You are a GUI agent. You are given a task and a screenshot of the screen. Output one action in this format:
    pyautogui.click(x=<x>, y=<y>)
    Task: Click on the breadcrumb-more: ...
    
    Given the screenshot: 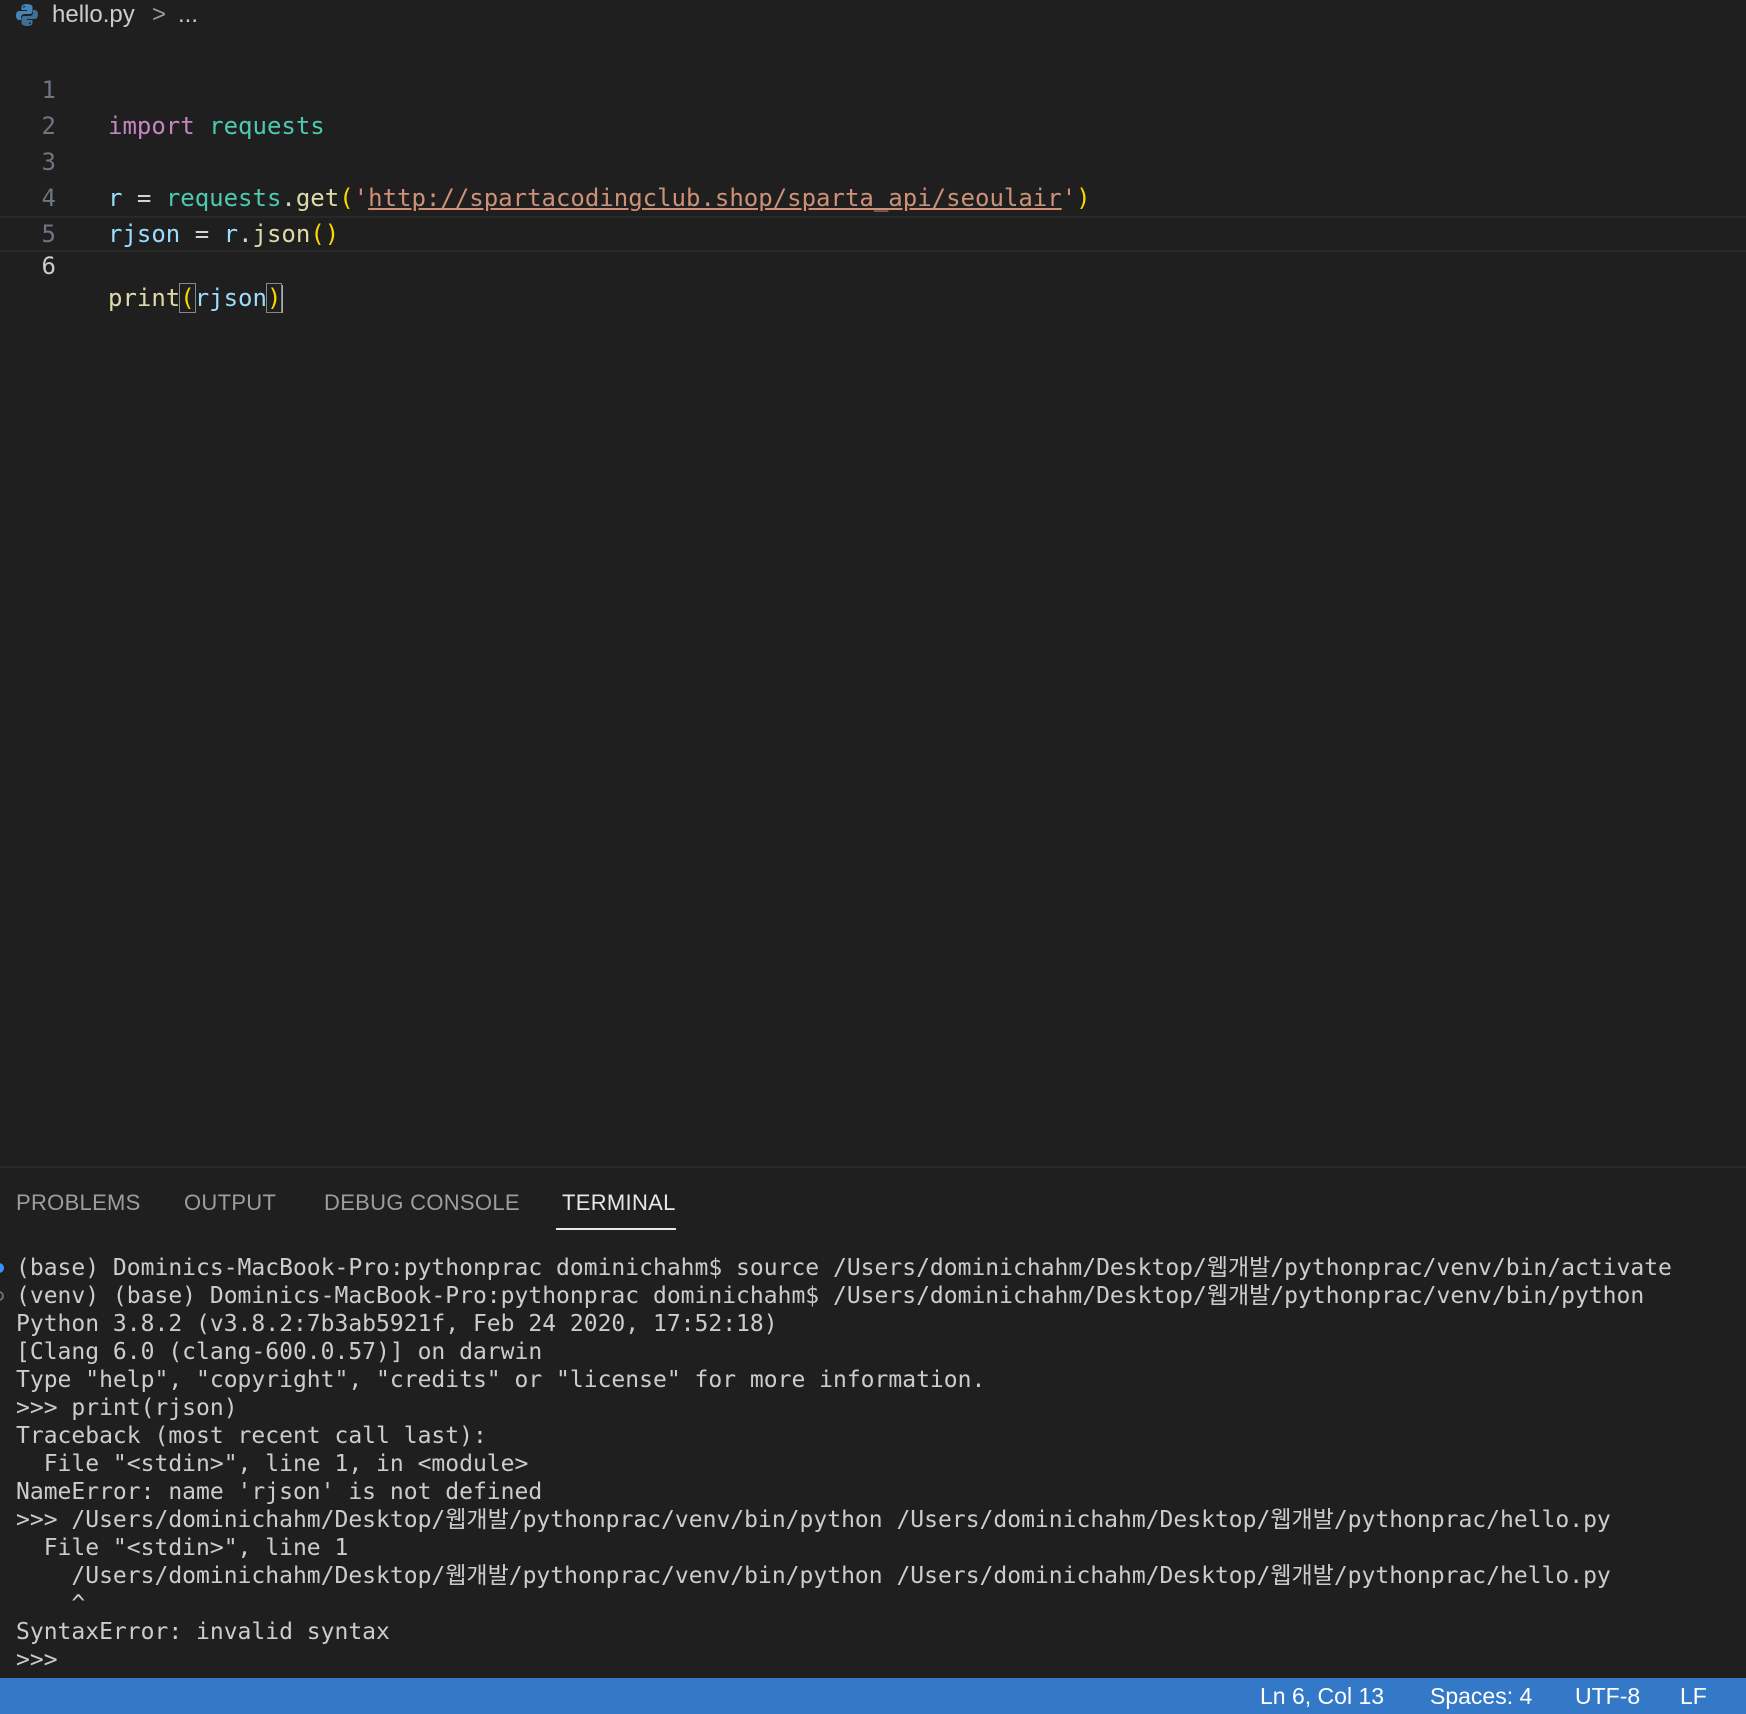 What is the action you would take?
    pyautogui.click(x=188, y=15)
    